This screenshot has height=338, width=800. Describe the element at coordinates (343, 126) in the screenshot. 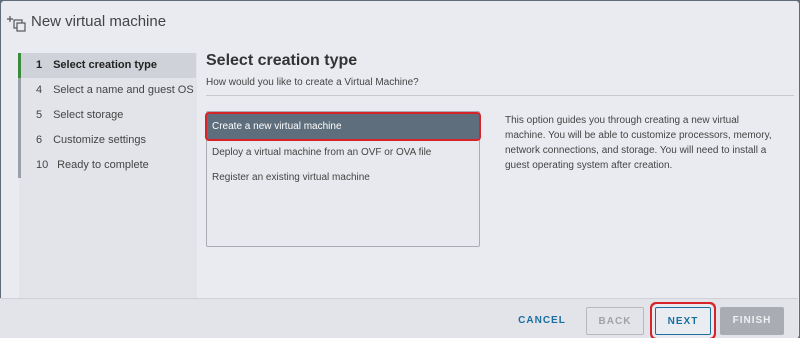

I see `option-create-new-vm: Create a new virtual machine` at that location.